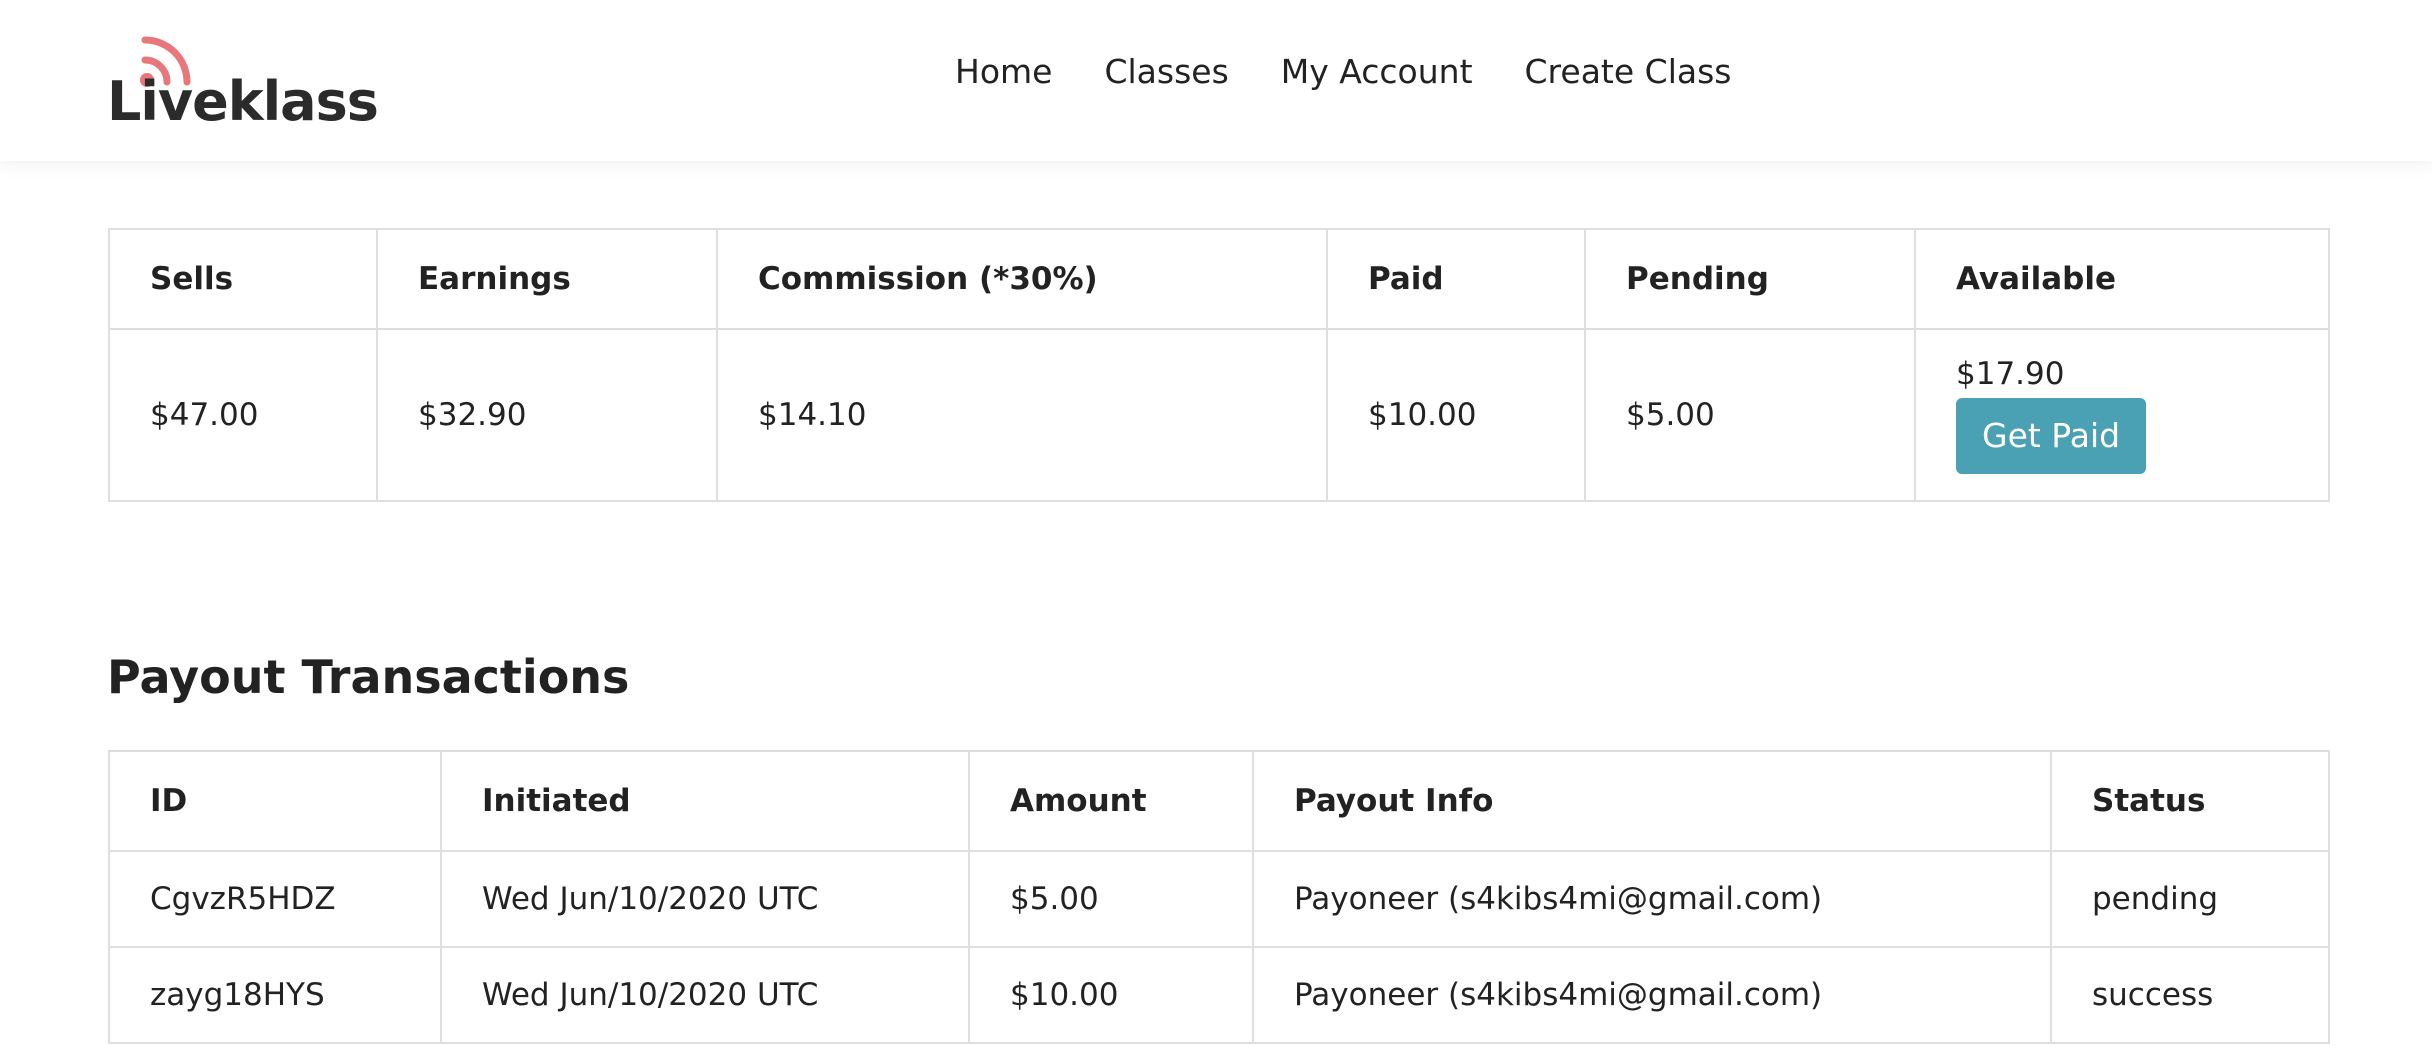 This screenshot has height=1046, width=2432. What do you see at coordinates (243, 279) in the screenshot?
I see `header-sells: Sells` at bounding box center [243, 279].